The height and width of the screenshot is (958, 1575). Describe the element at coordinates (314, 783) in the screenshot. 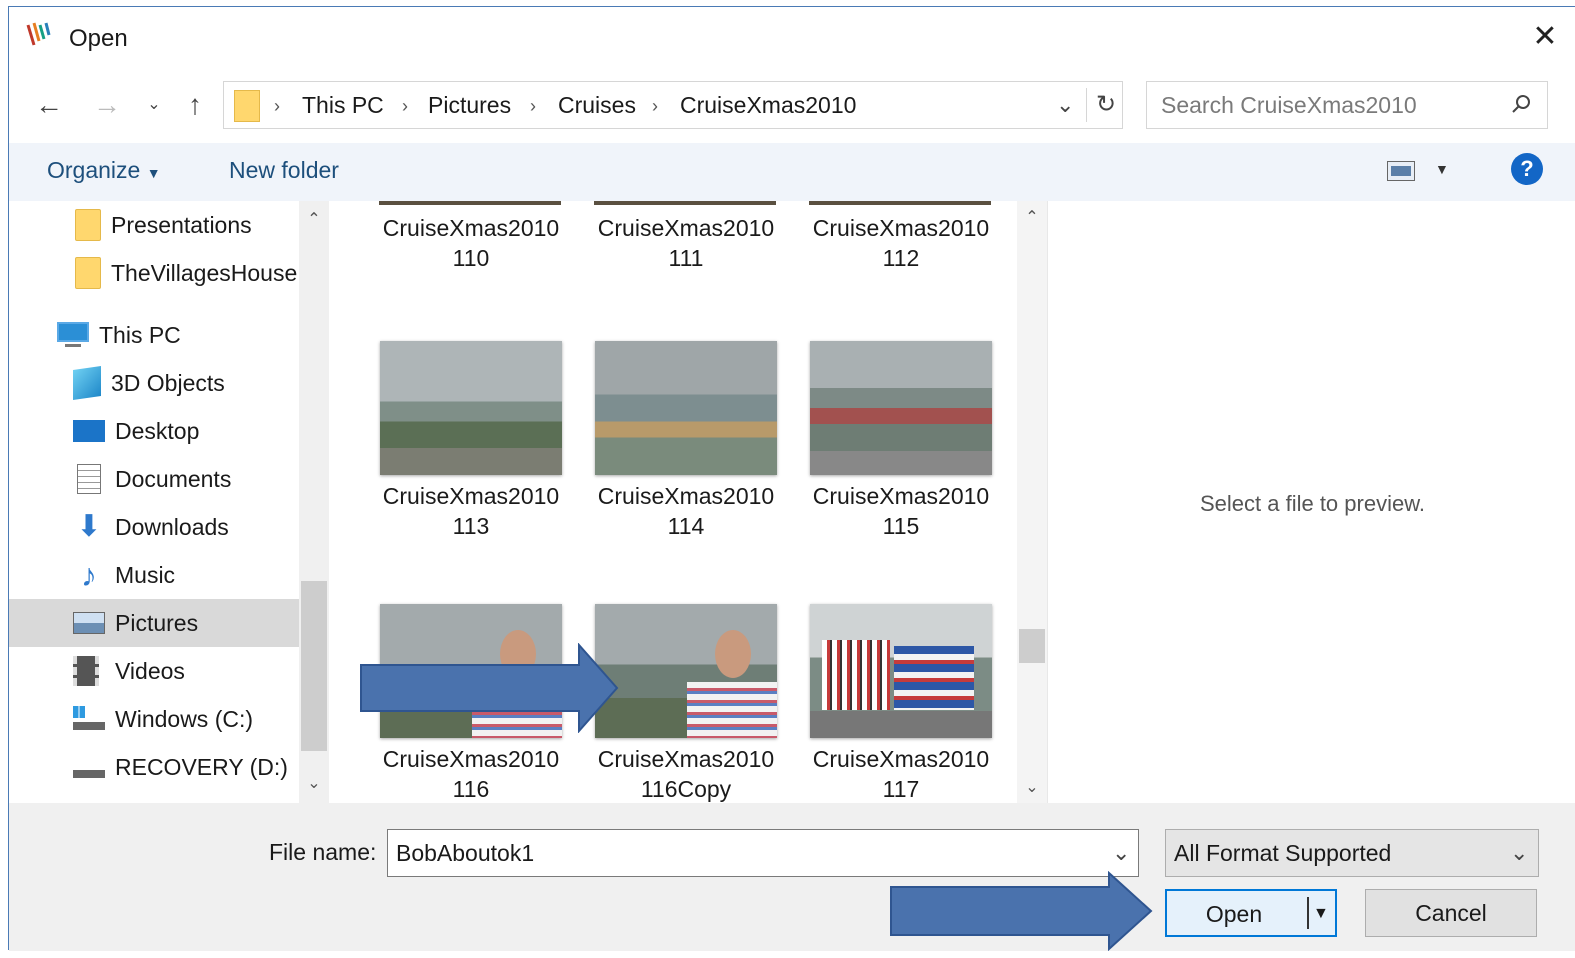

I see `sidebar-scroll-down-icon: ⌄` at that location.